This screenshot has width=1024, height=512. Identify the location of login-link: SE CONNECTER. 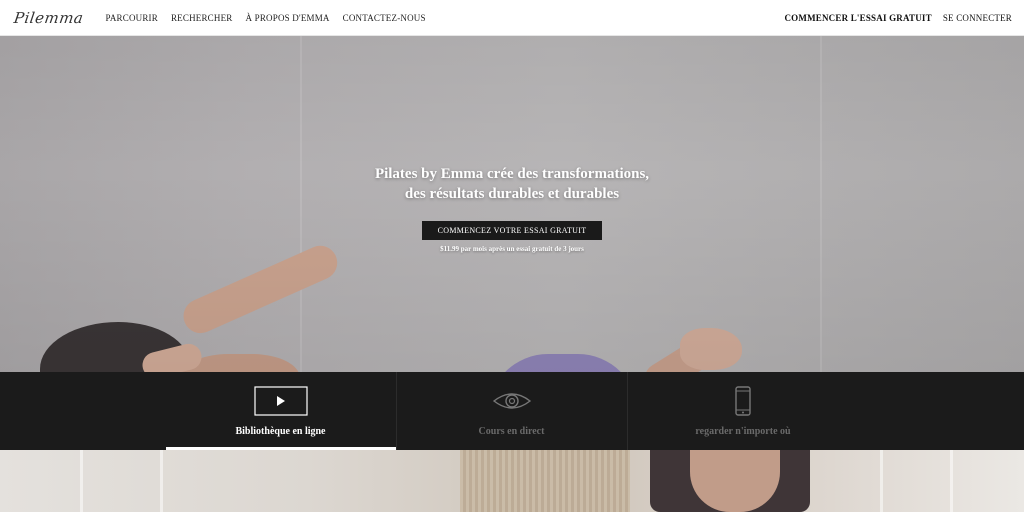
(977, 18).